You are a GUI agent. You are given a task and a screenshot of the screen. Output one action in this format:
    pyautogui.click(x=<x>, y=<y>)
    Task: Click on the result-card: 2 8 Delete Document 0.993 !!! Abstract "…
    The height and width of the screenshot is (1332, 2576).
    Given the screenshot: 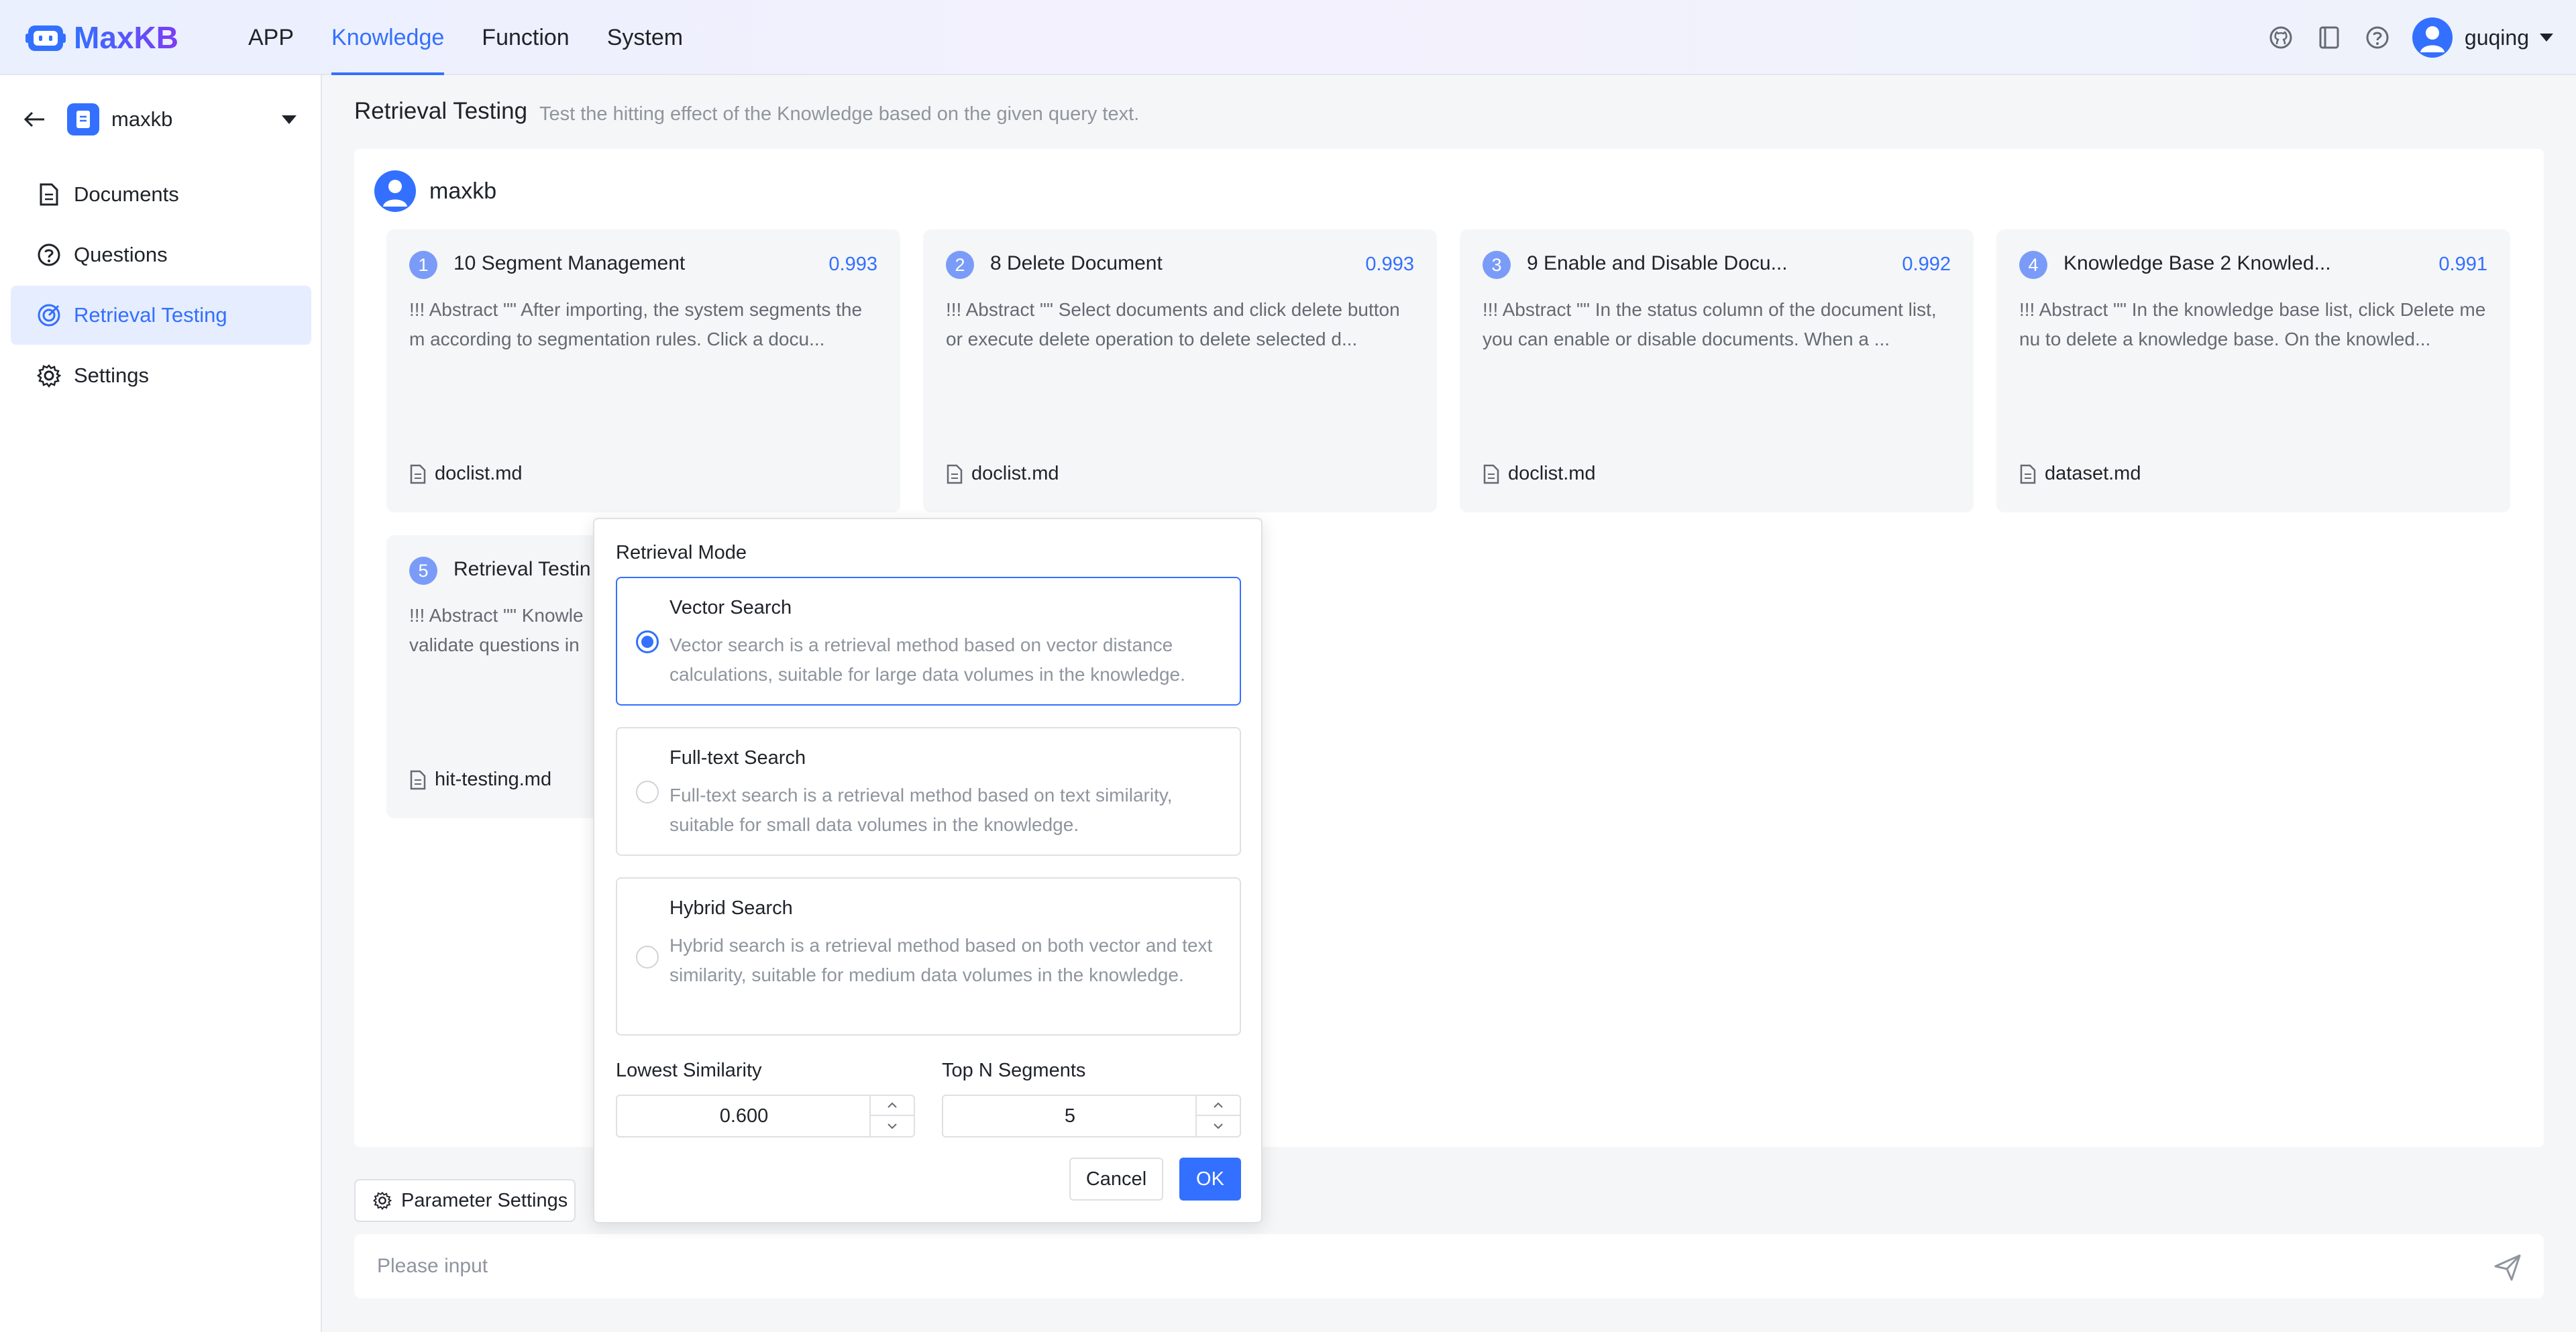 What is the action you would take?
    pyautogui.click(x=1180, y=370)
    